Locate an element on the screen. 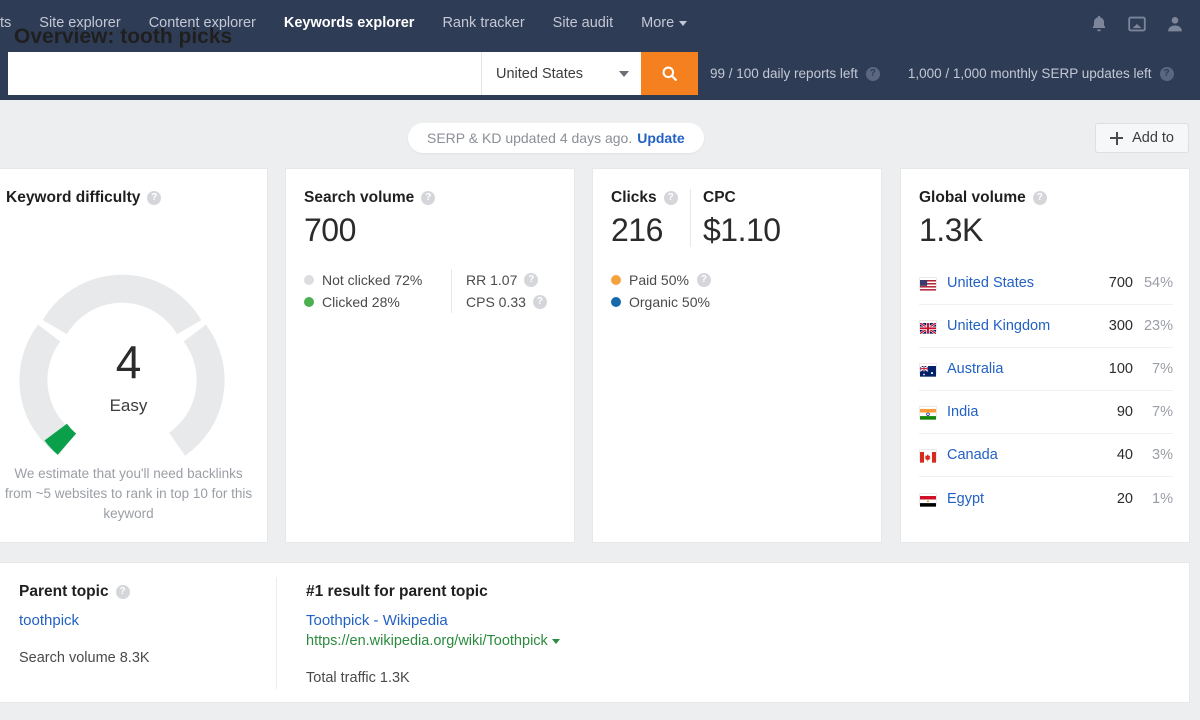  cpc-title: CPC is located at coordinates (719, 198).